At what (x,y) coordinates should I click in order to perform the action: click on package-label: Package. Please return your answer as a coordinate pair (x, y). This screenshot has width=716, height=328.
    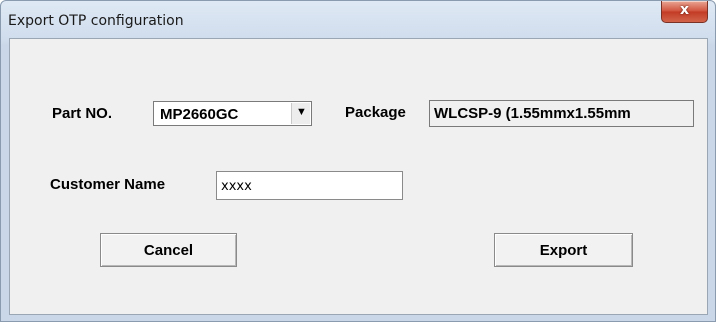
    Looking at the image, I should click on (375, 112).